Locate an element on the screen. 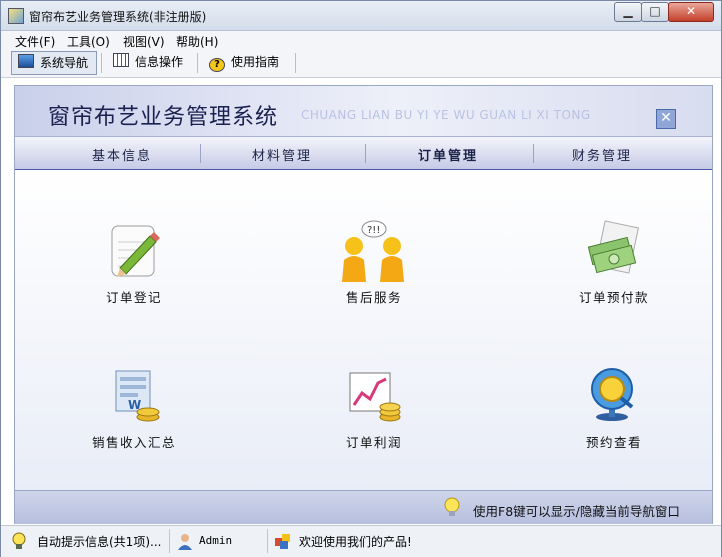  nav-item-after-sales: ?!! 售后服务 is located at coordinates (374, 265).